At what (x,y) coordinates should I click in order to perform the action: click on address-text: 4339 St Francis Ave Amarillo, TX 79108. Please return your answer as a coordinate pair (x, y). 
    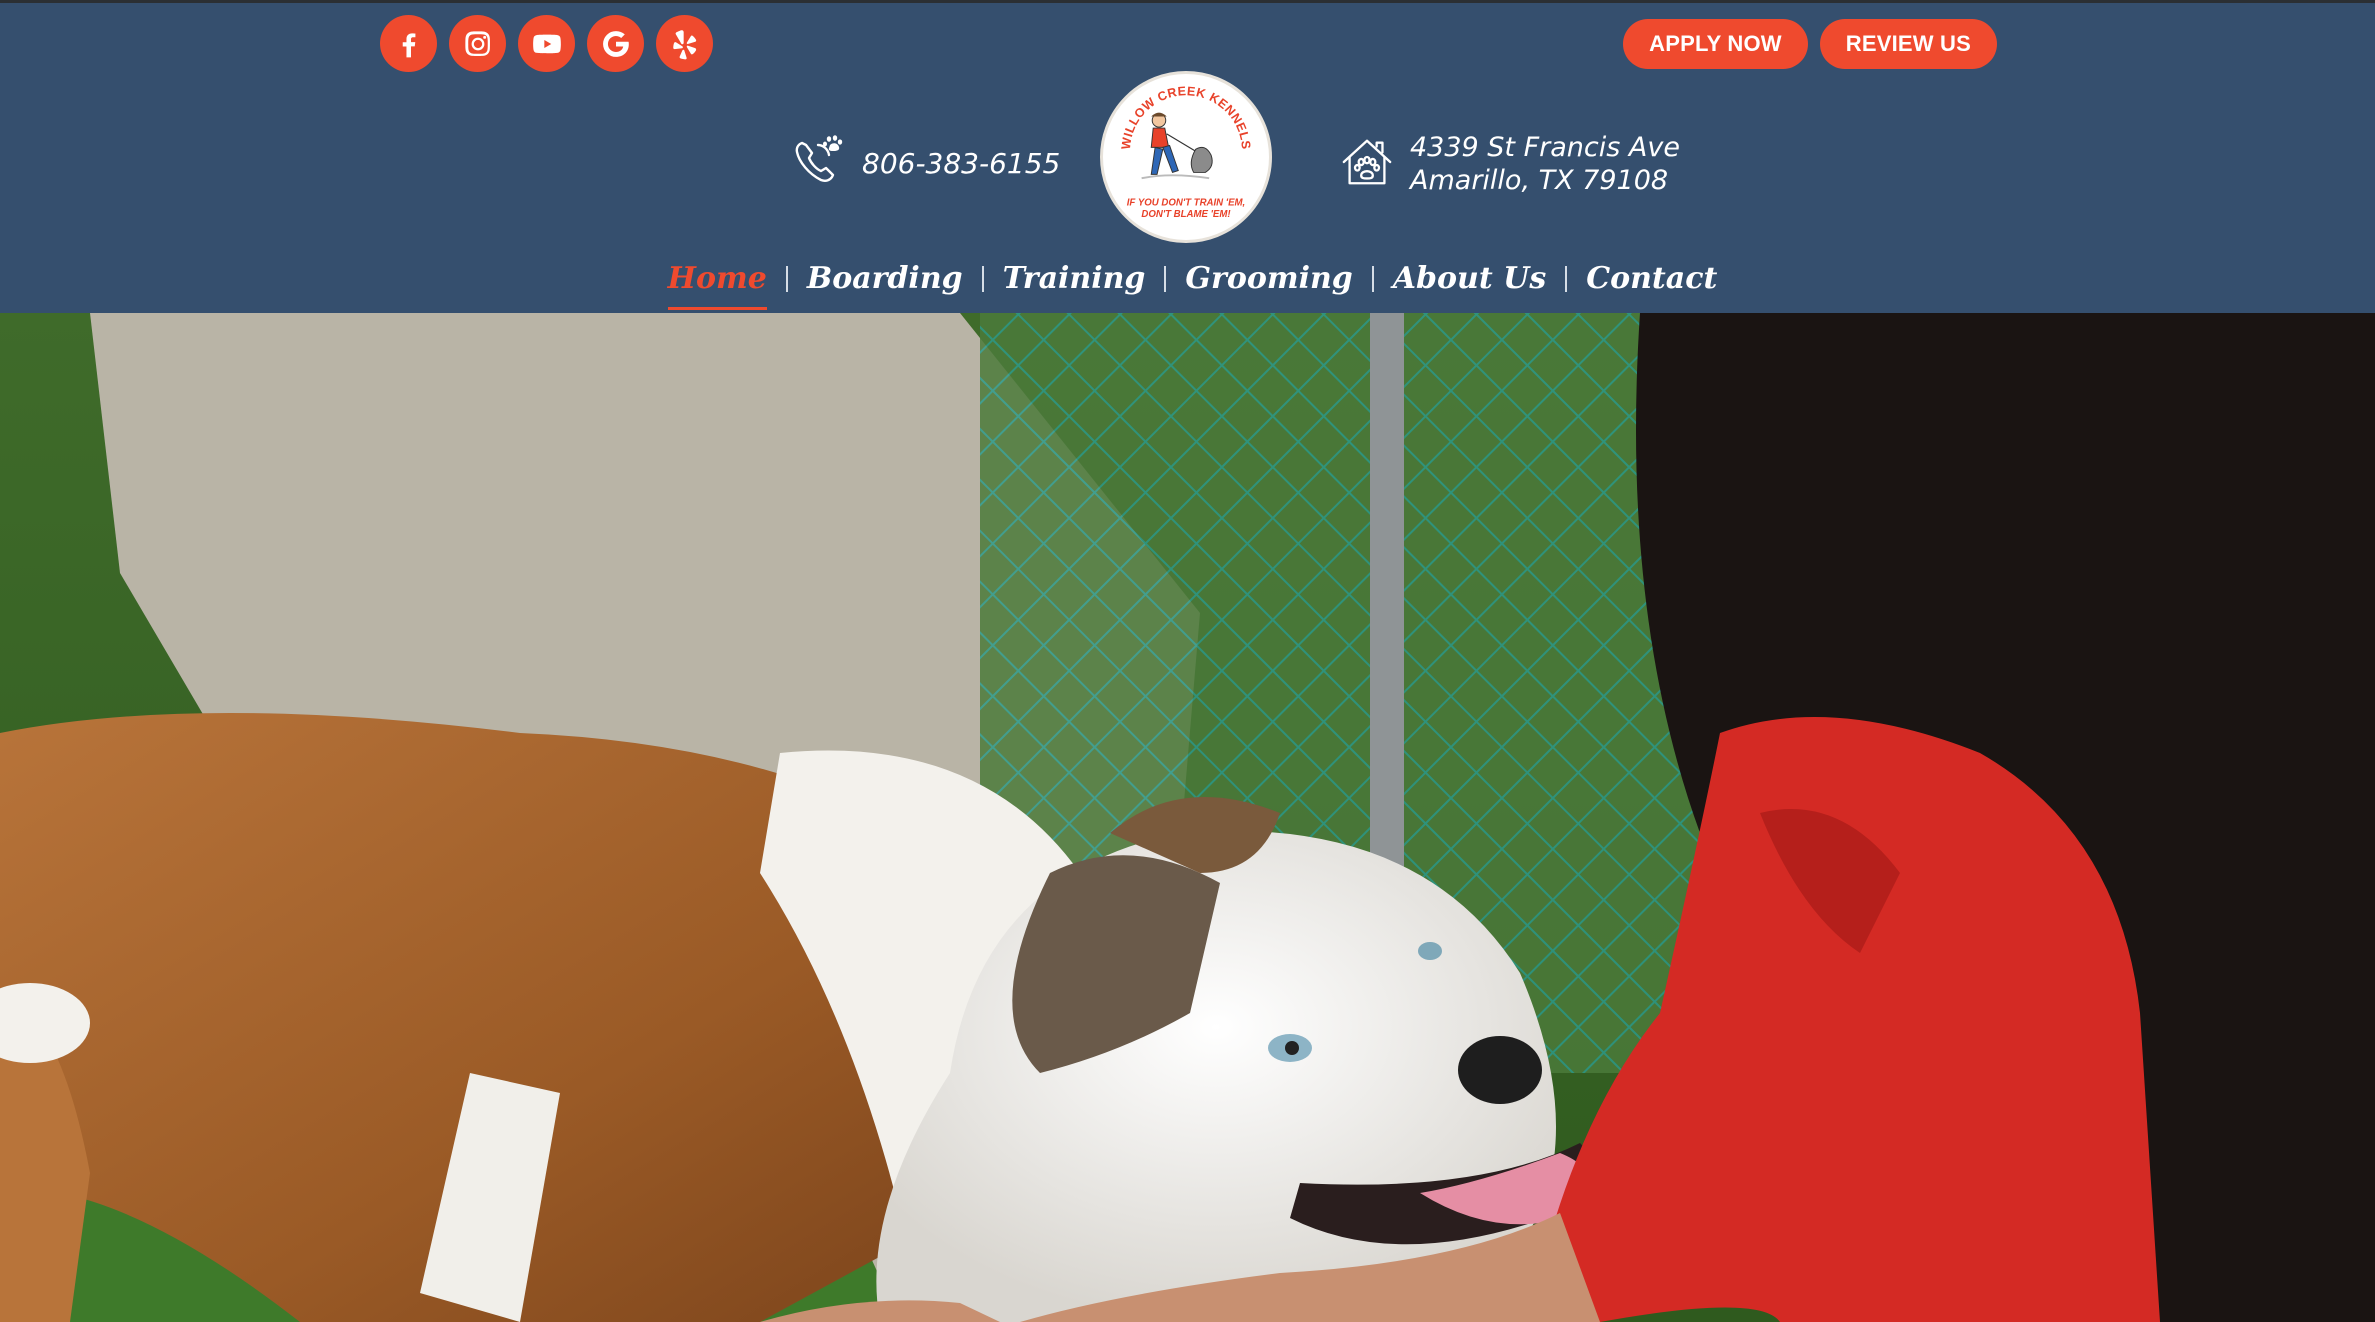
    Looking at the image, I should click on (1545, 164).